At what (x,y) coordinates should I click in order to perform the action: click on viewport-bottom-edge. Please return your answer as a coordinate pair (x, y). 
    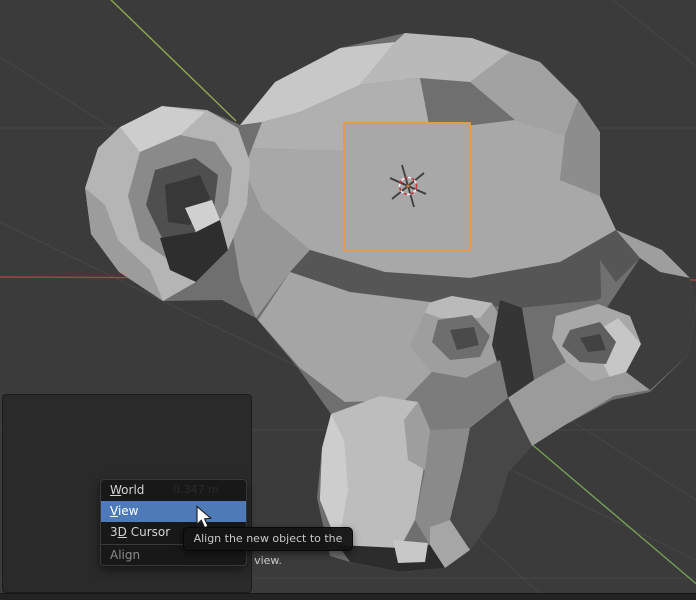
    Looking at the image, I should click on (348, 596).